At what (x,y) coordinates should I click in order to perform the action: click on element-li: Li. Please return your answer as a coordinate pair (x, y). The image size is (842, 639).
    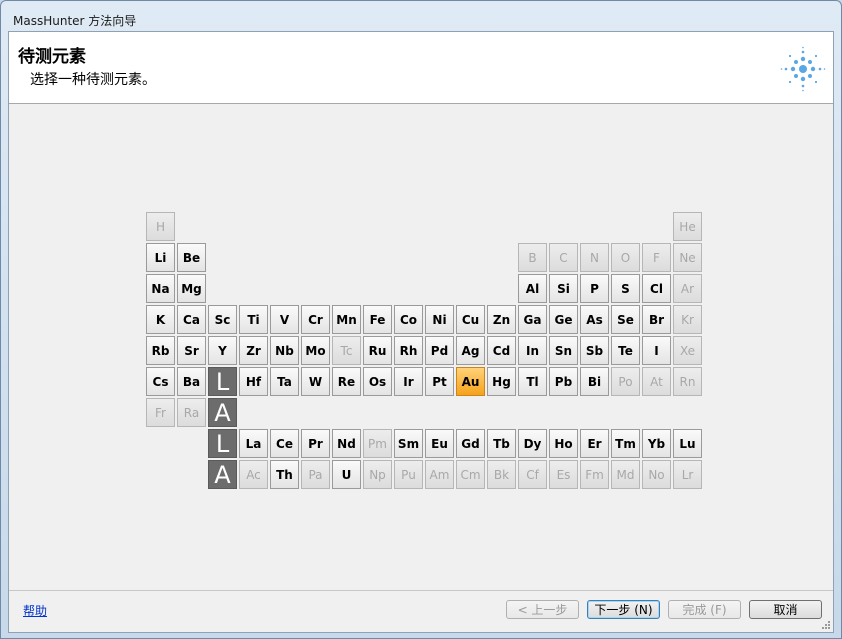
    Looking at the image, I should click on (160, 257).